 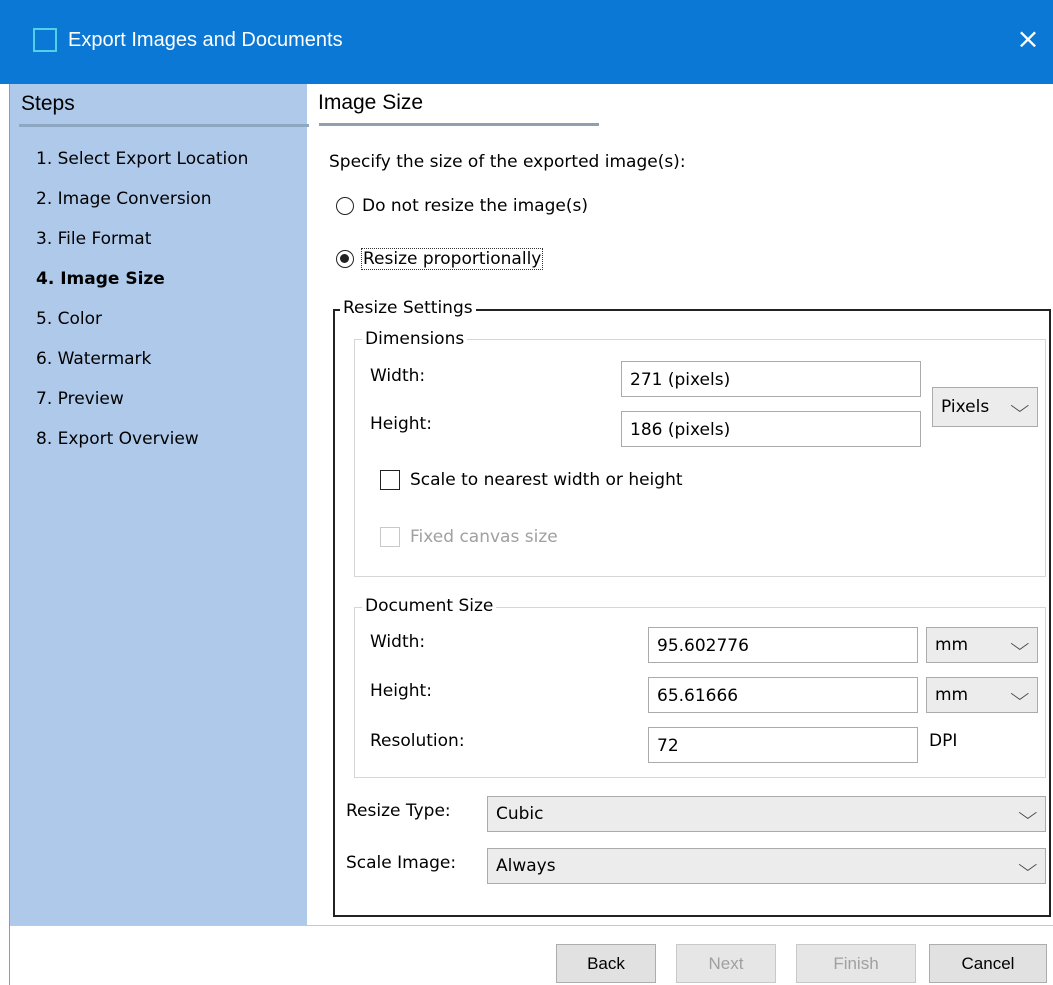 I want to click on step-preview: 7. Preview, so click(x=80, y=399).